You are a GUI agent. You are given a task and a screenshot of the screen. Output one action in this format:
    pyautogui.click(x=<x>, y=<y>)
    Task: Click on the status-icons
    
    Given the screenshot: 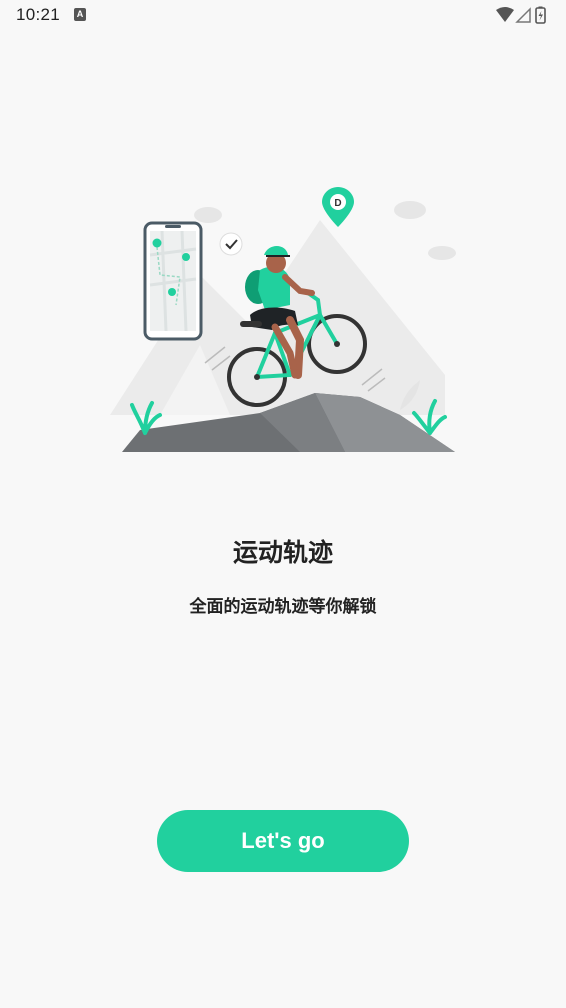 What is the action you would take?
    pyautogui.click(x=521, y=15)
    